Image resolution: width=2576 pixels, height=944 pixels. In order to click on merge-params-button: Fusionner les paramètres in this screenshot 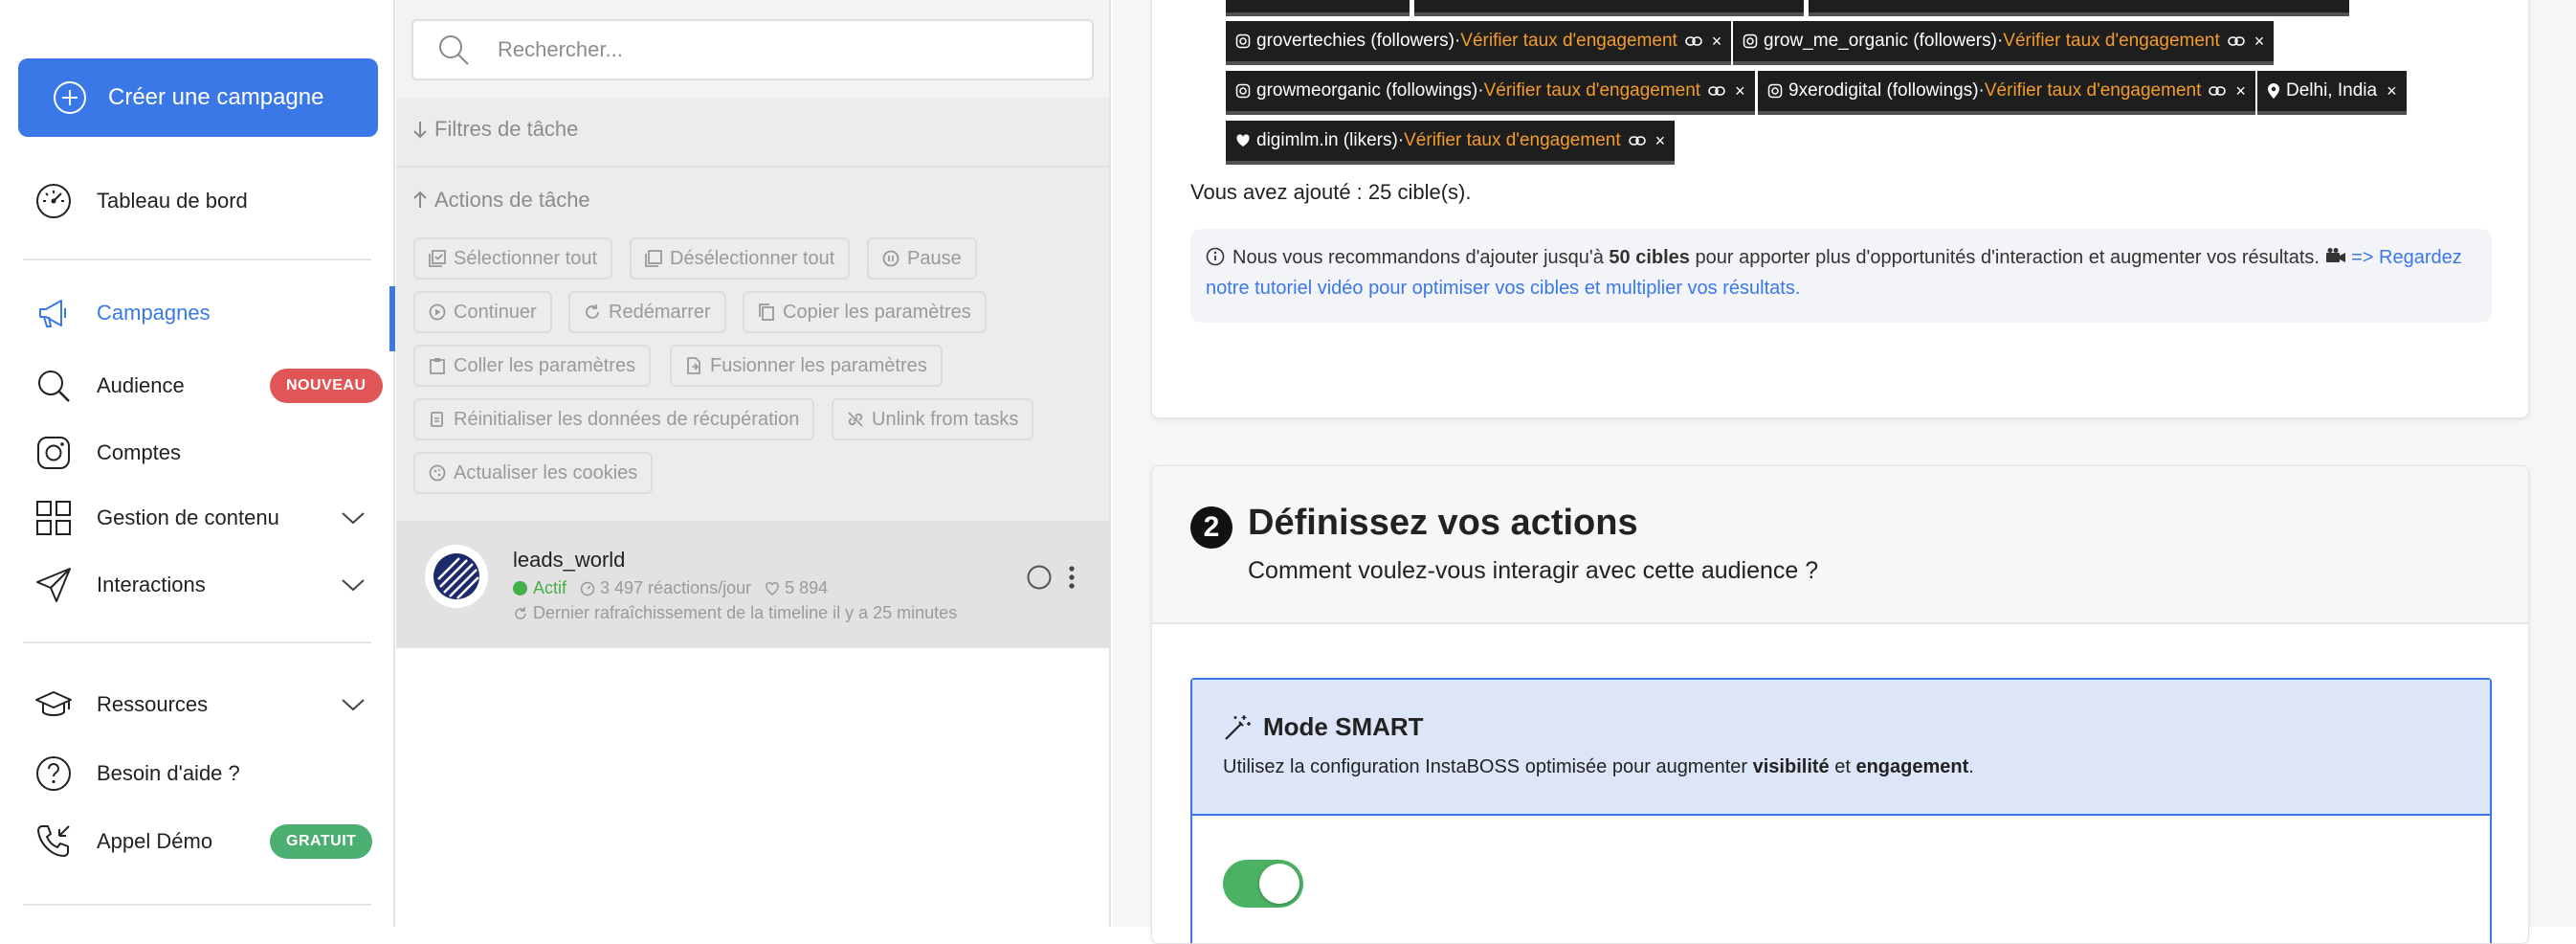, I will do `click(806, 366)`.